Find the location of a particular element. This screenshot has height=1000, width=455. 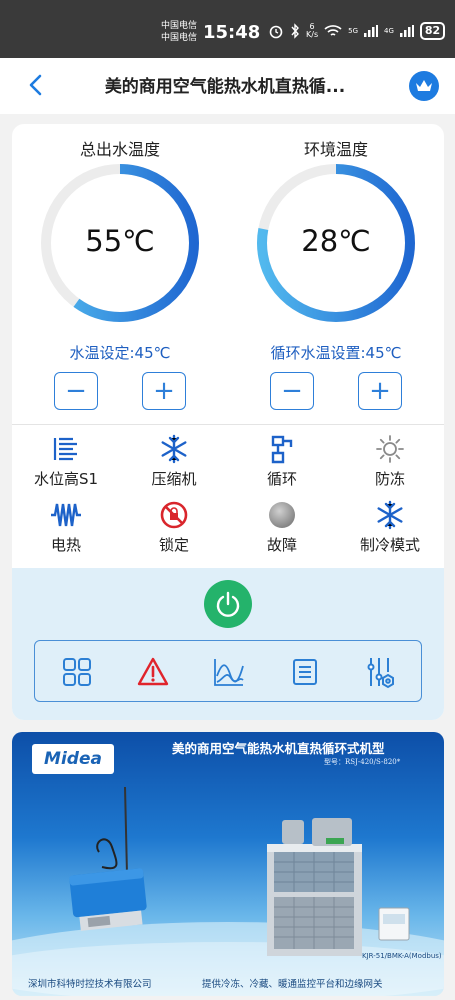

carrier-info: 中国电信 中国电信 is located at coordinates (179, 32).